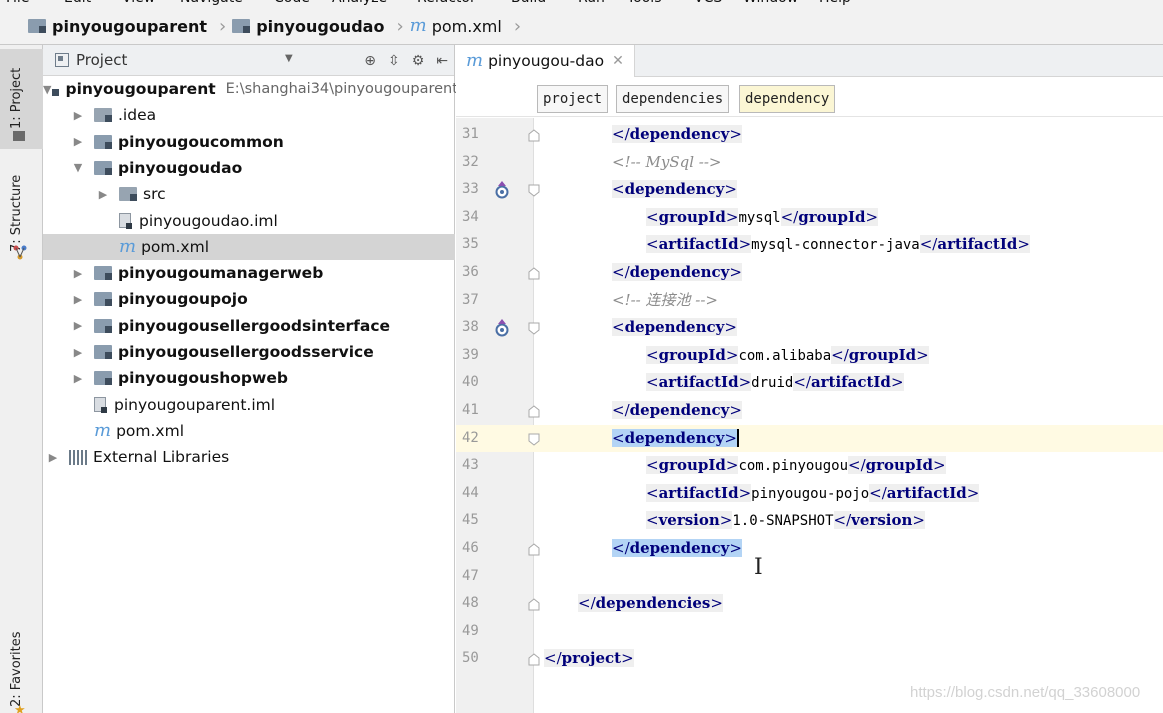  What do you see at coordinates (249, 326) in the screenshot?
I see `tree-item: ▶ pinyougousellergoodsinterface` at bounding box center [249, 326].